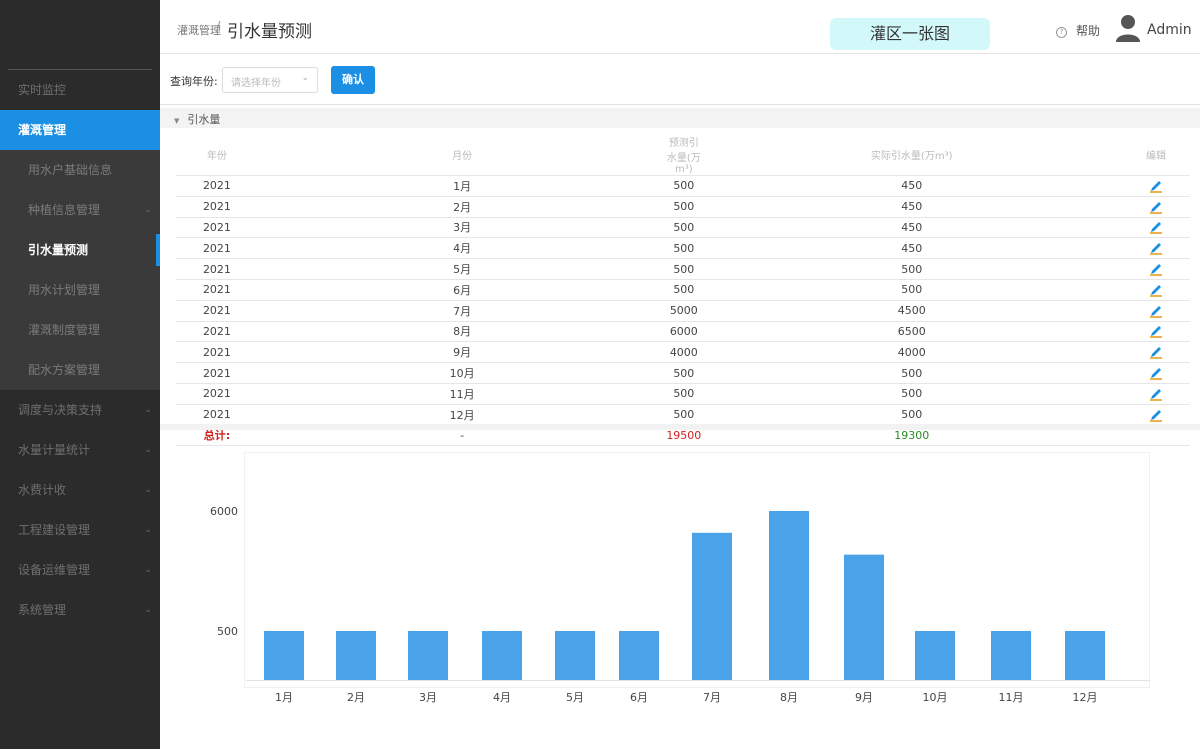  Describe the element at coordinates (462, 228) in the screenshot. I see `cell-month: 3月` at that location.